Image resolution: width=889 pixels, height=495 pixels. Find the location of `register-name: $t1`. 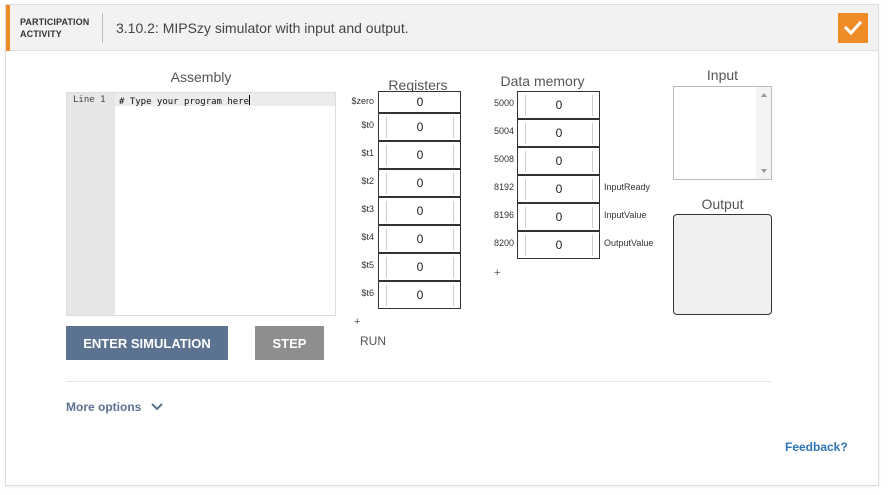

register-name: $t1 is located at coordinates (367, 153).